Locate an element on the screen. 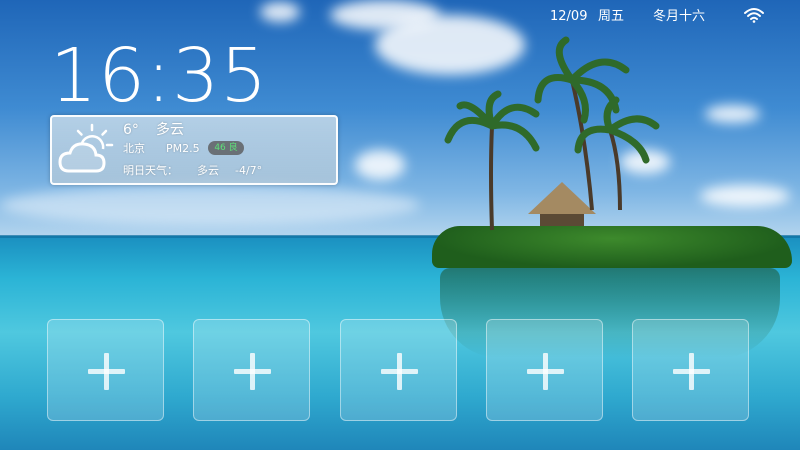  wallpaper-haze is located at coordinates (210, 205).